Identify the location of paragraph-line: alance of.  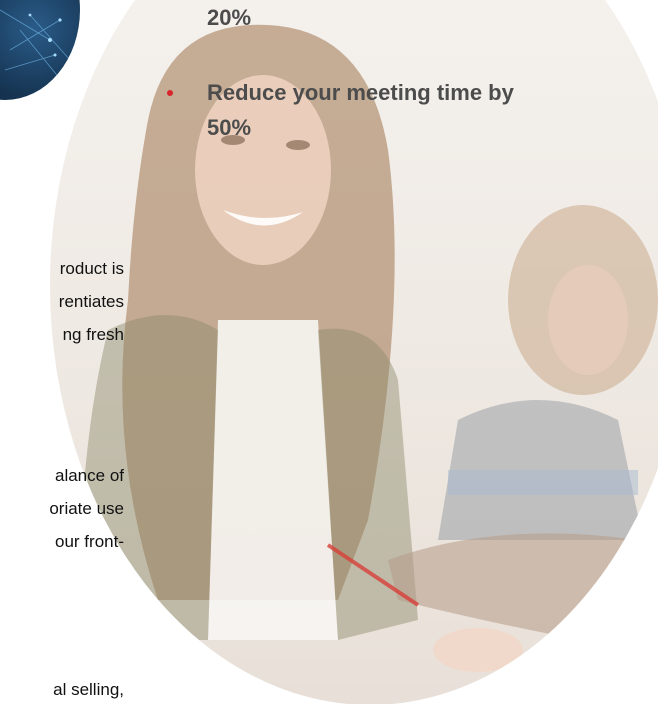
(89, 475).